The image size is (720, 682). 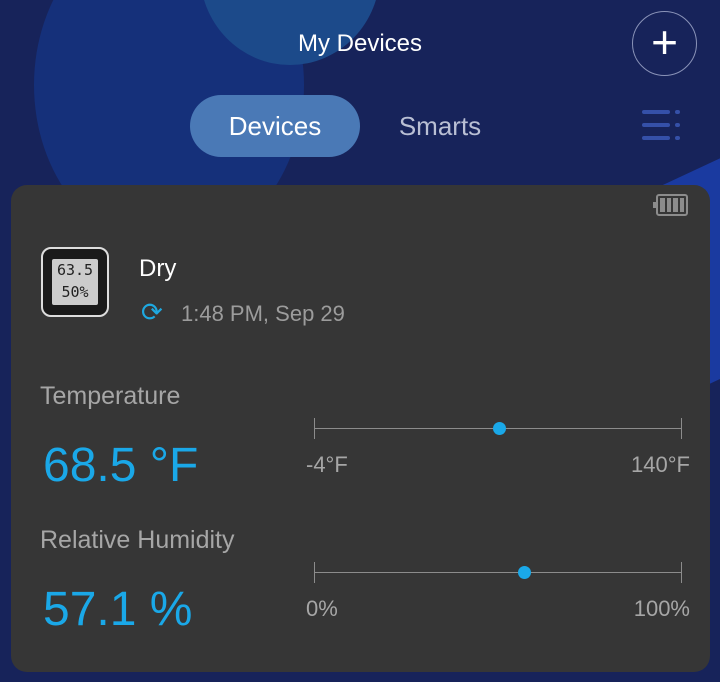 What do you see at coordinates (110, 396) in the screenshot?
I see `temperature-label: Temperature` at bounding box center [110, 396].